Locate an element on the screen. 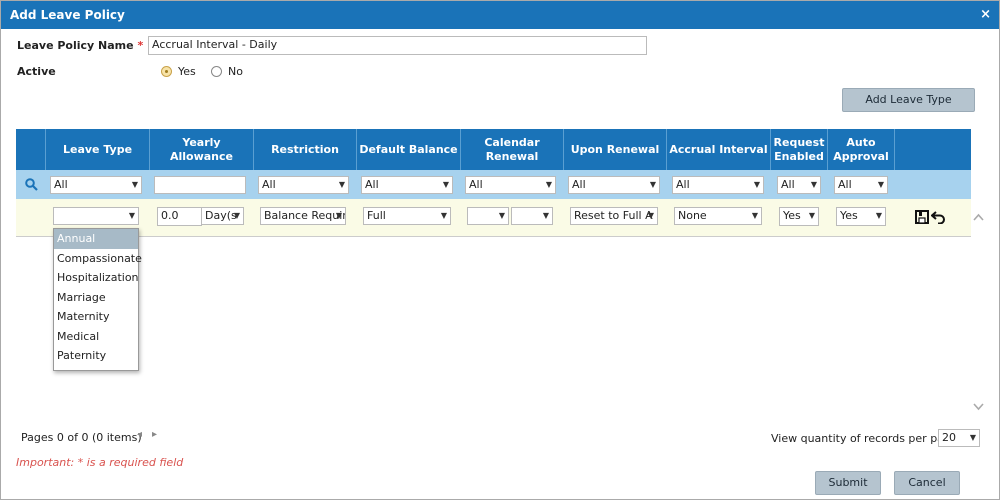 The height and width of the screenshot is (500, 1000). filter-default-balance-value: All is located at coordinates (372, 184).